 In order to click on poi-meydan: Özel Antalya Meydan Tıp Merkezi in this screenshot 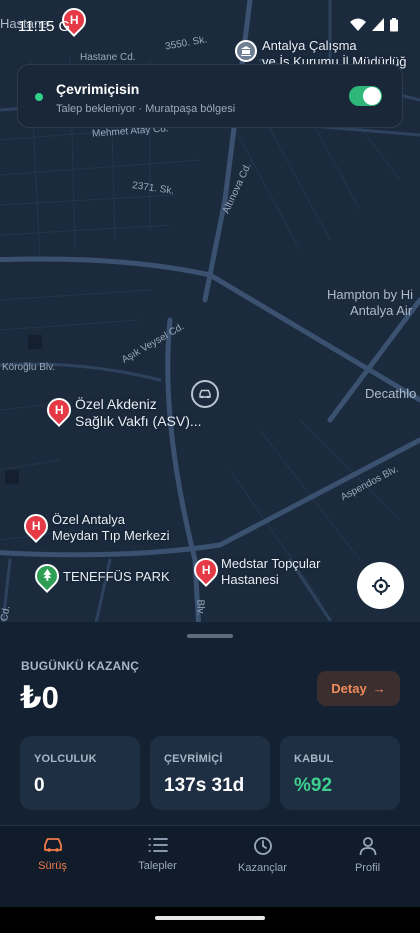, I will do `click(111, 528)`.